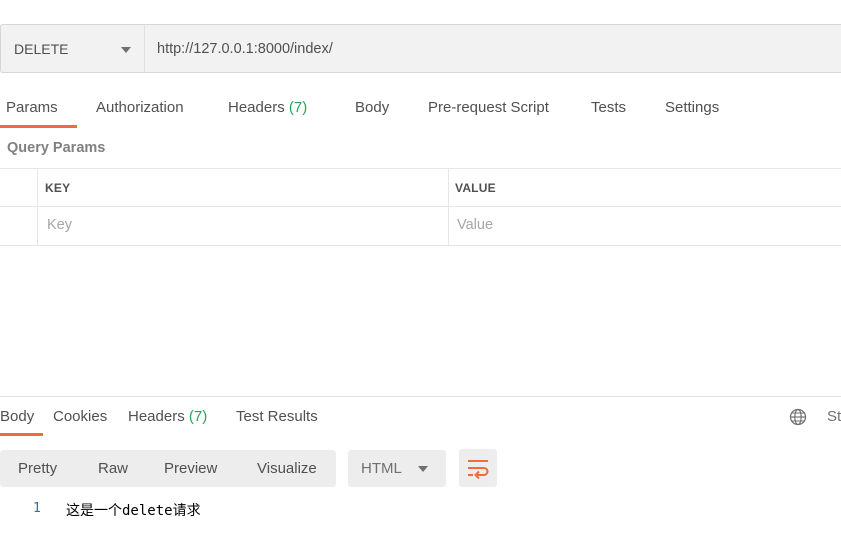 The image size is (841, 559). What do you see at coordinates (475, 188) in the screenshot?
I see `column-header-value: VALUE` at bounding box center [475, 188].